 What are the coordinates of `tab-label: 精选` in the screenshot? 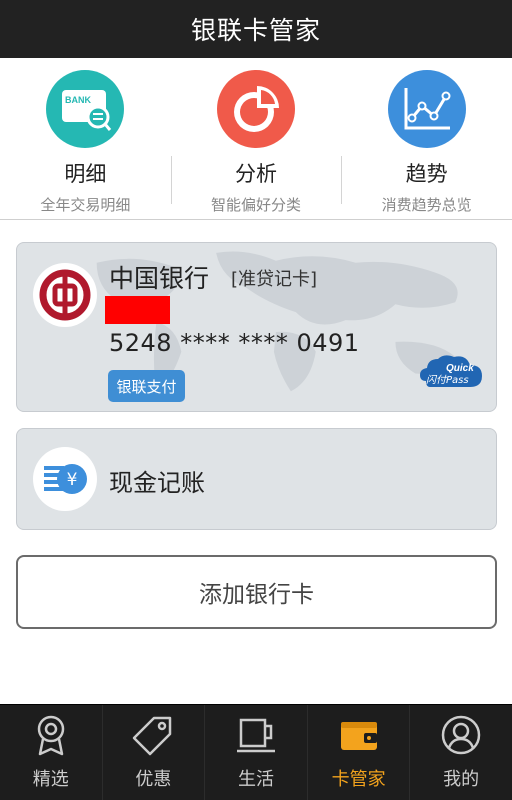 It's located at (50, 779).